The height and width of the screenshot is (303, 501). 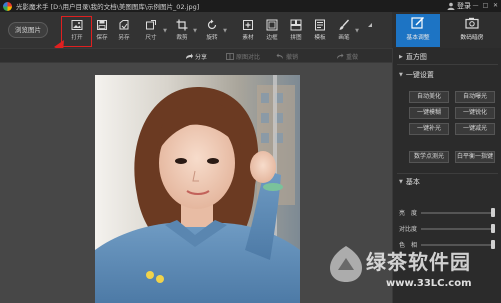 I want to click on panel-tabs: 基本调整 数码暗房, so click(x=446, y=30).